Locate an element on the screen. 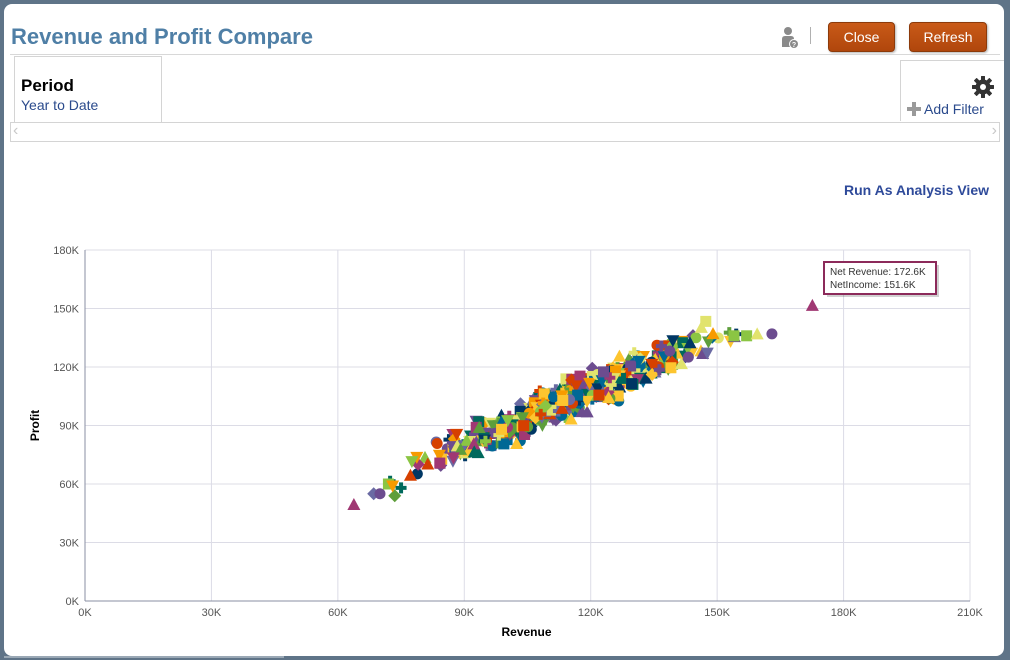  x-tick-label: 30K is located at coordinates (212, 613).